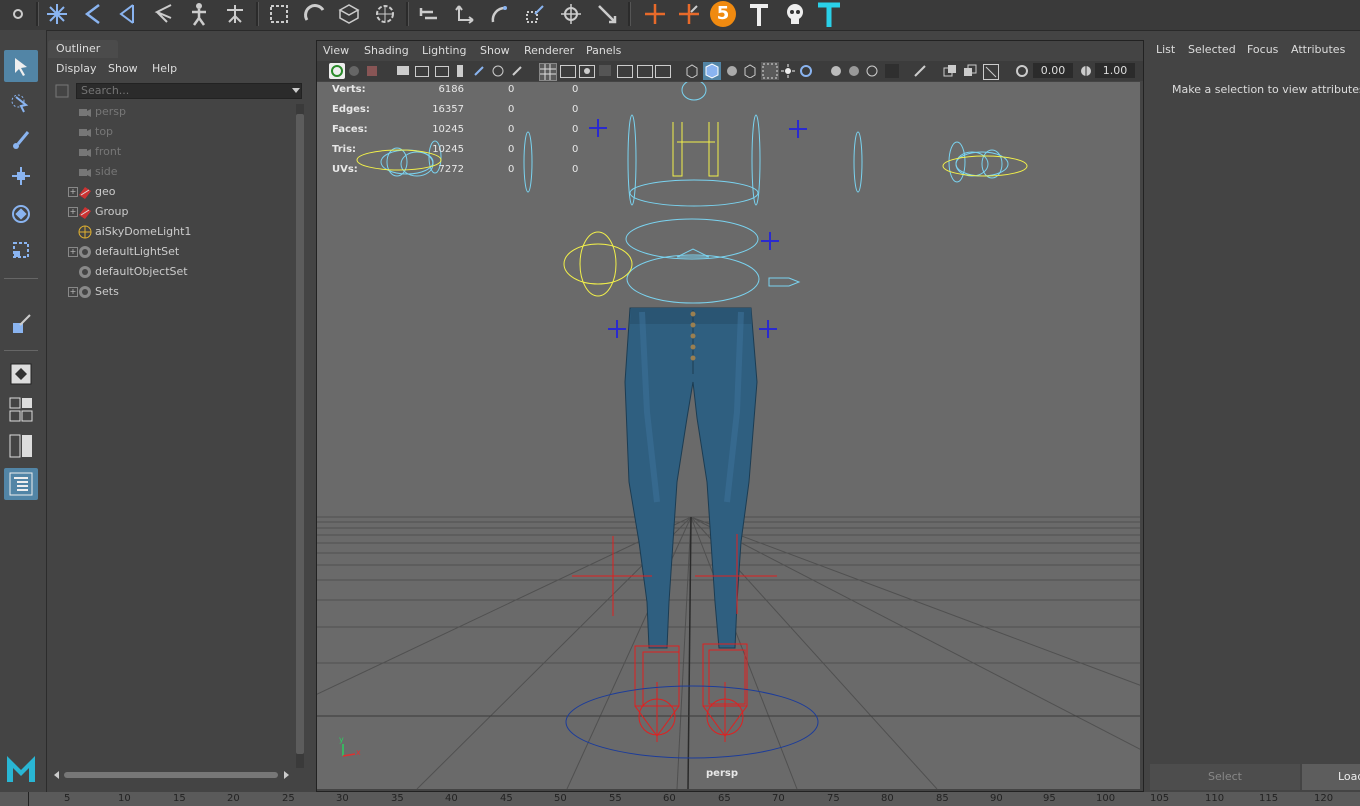 This screenshot has height=806, width=1360. What do you see at coordinates (892, 71) in the screenshot?
I see `hud-toggle-icon` at bounding box center [892, 71].